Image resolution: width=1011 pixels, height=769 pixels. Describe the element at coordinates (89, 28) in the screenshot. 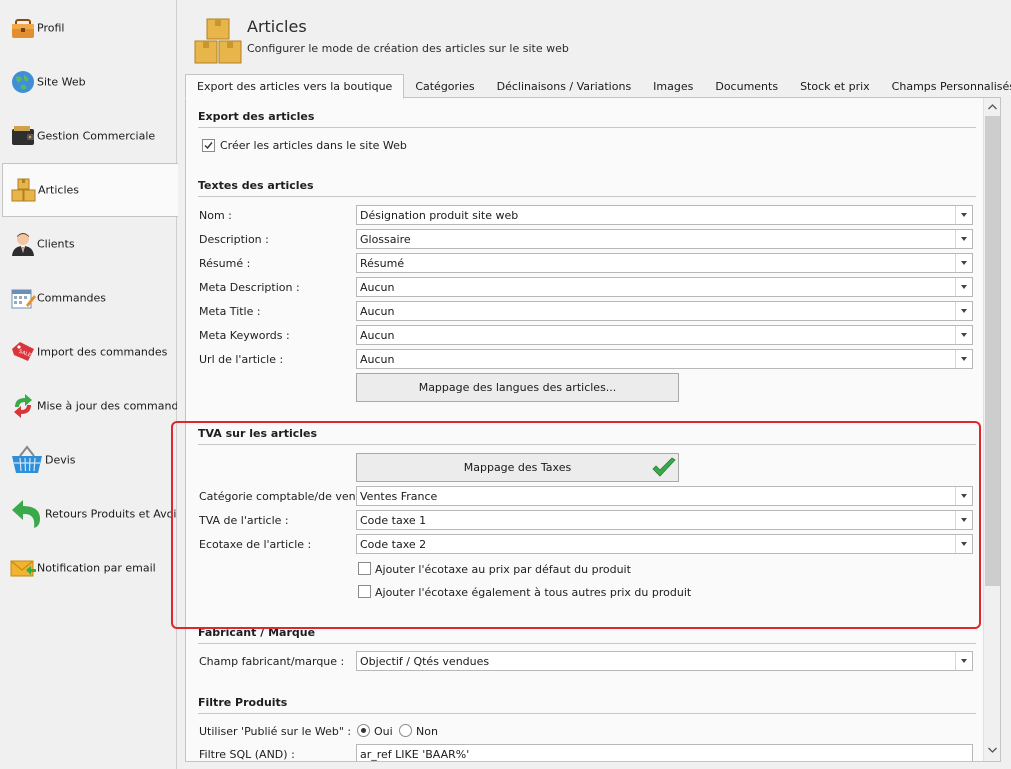

I see `sidebar-item-profil: Profil` at that location.